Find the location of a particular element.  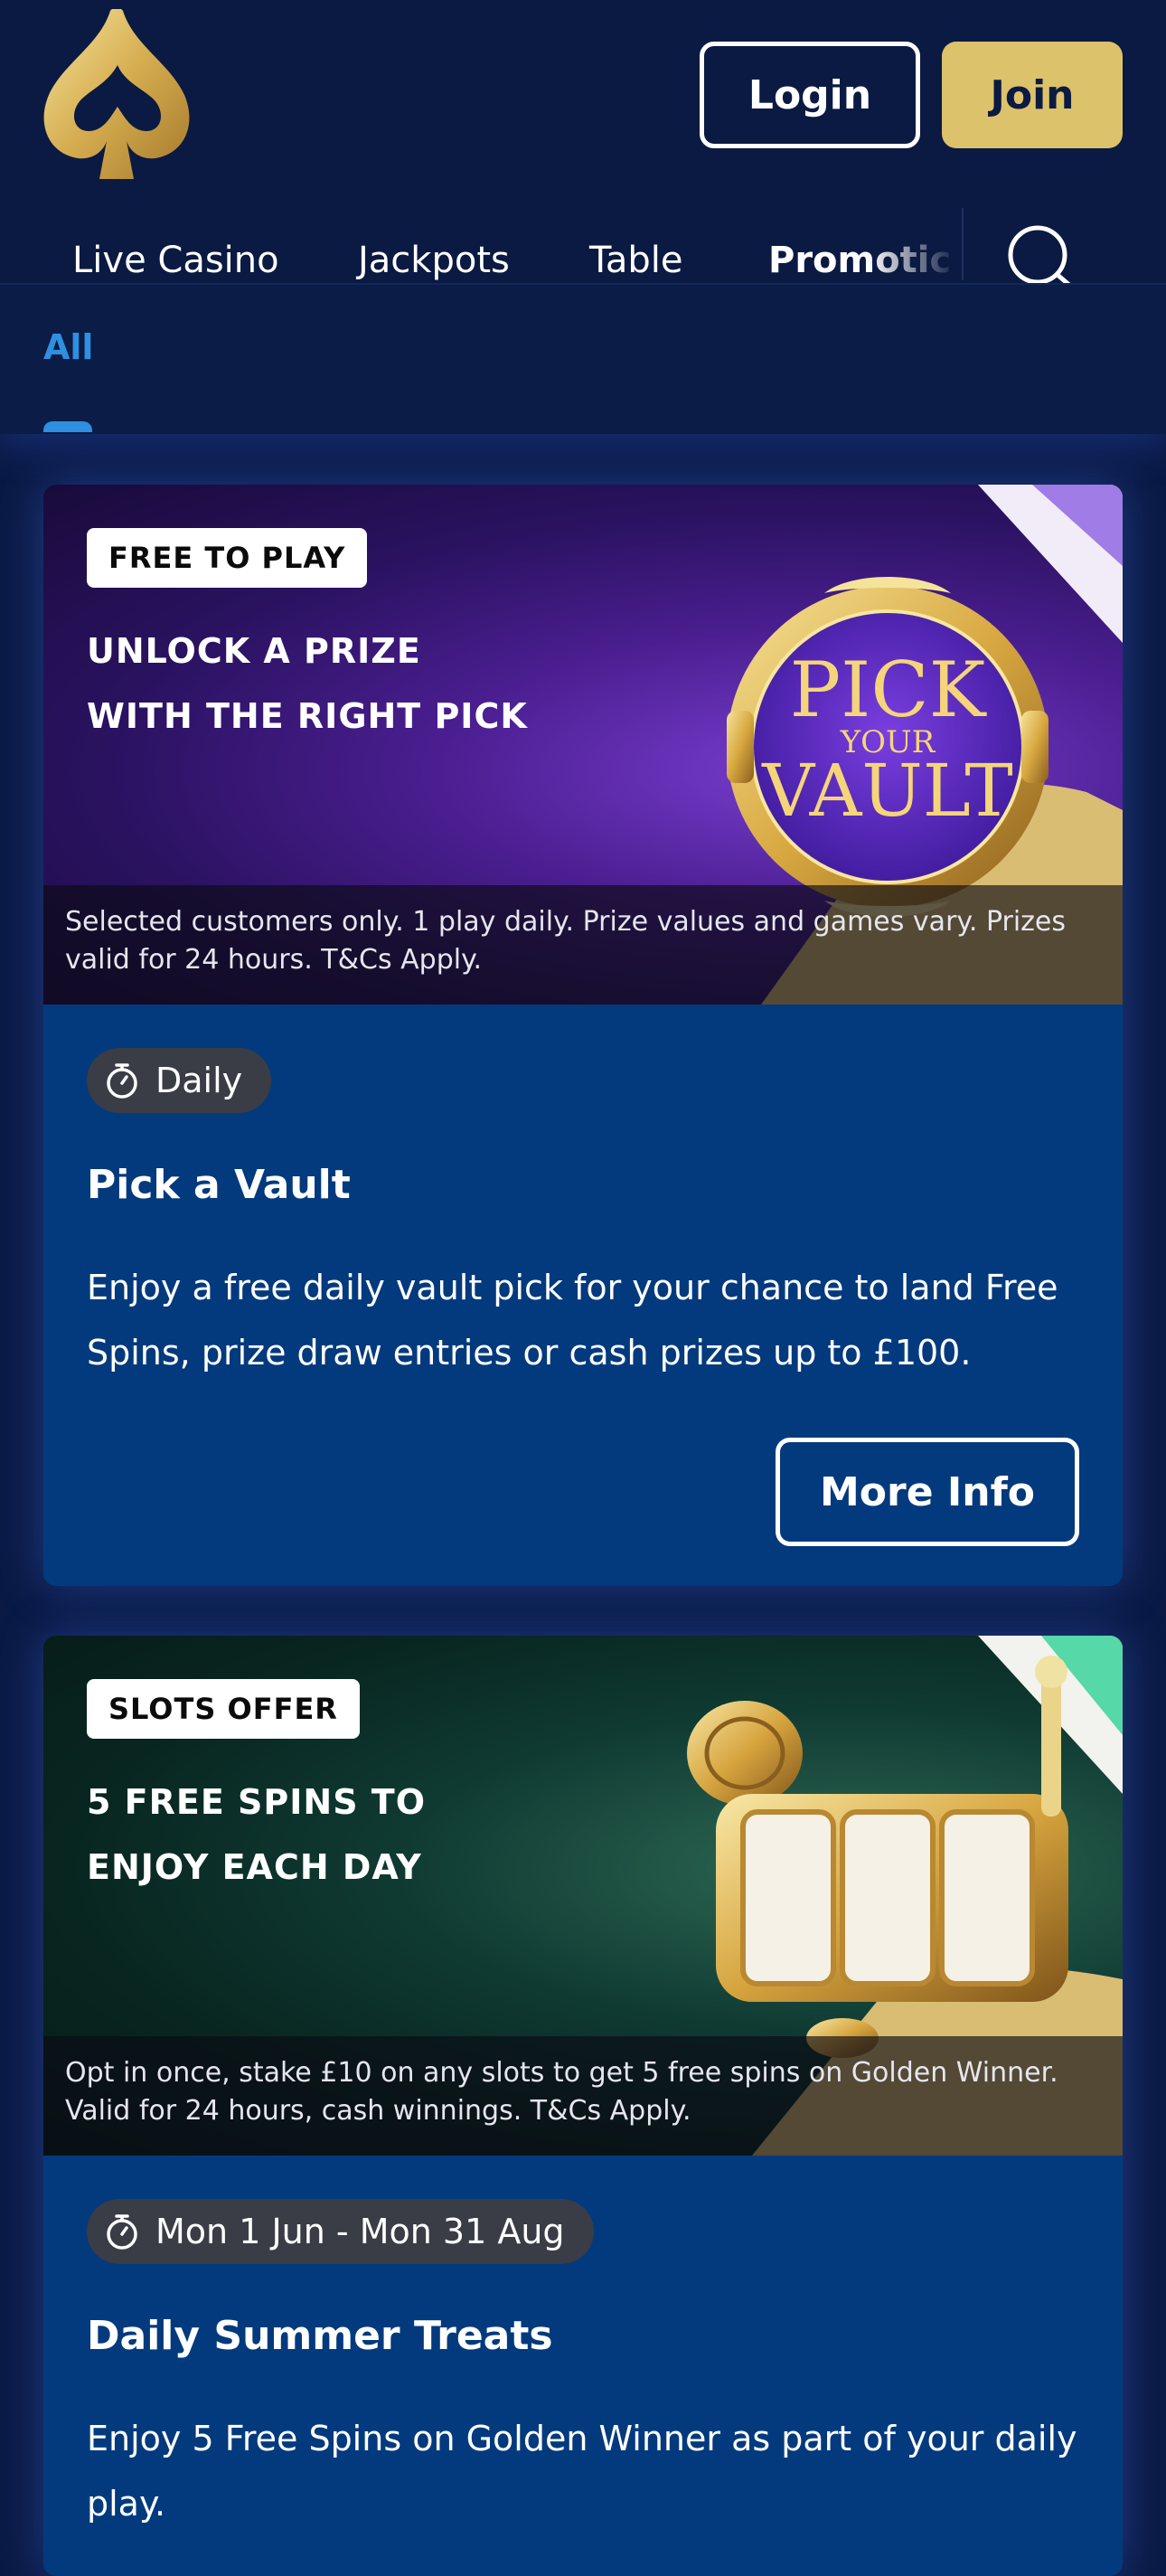

headline-line: ENJOY EACH DAY is located at coordinates (255, 1867).